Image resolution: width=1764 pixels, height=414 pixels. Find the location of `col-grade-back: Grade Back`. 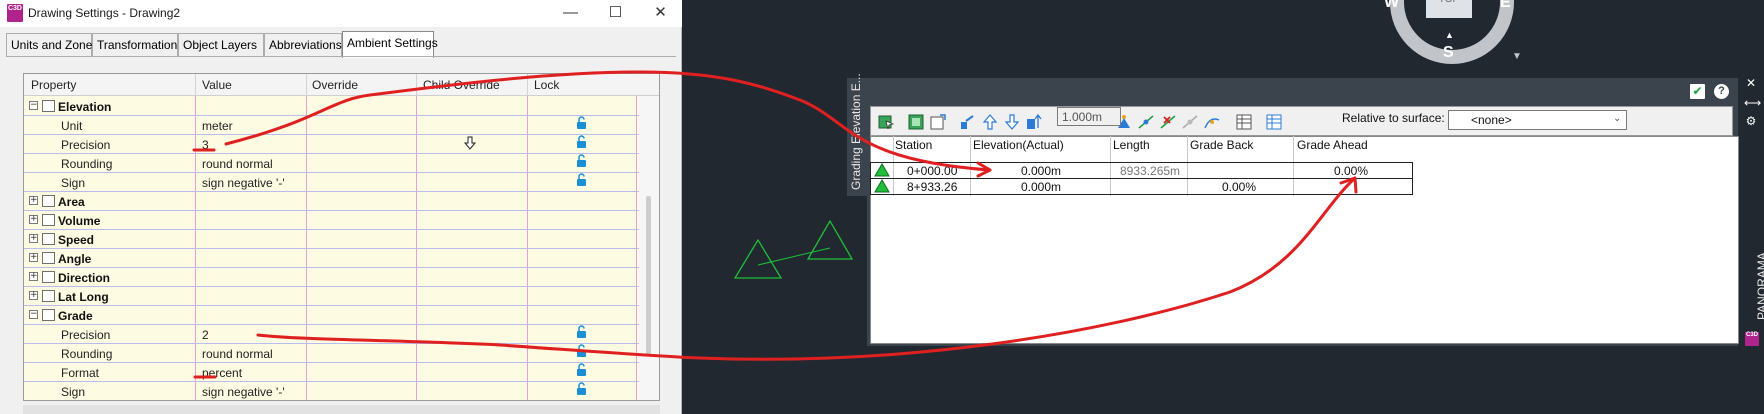

col-grade-back: Grade Back is located at coordinates (1221, 145).